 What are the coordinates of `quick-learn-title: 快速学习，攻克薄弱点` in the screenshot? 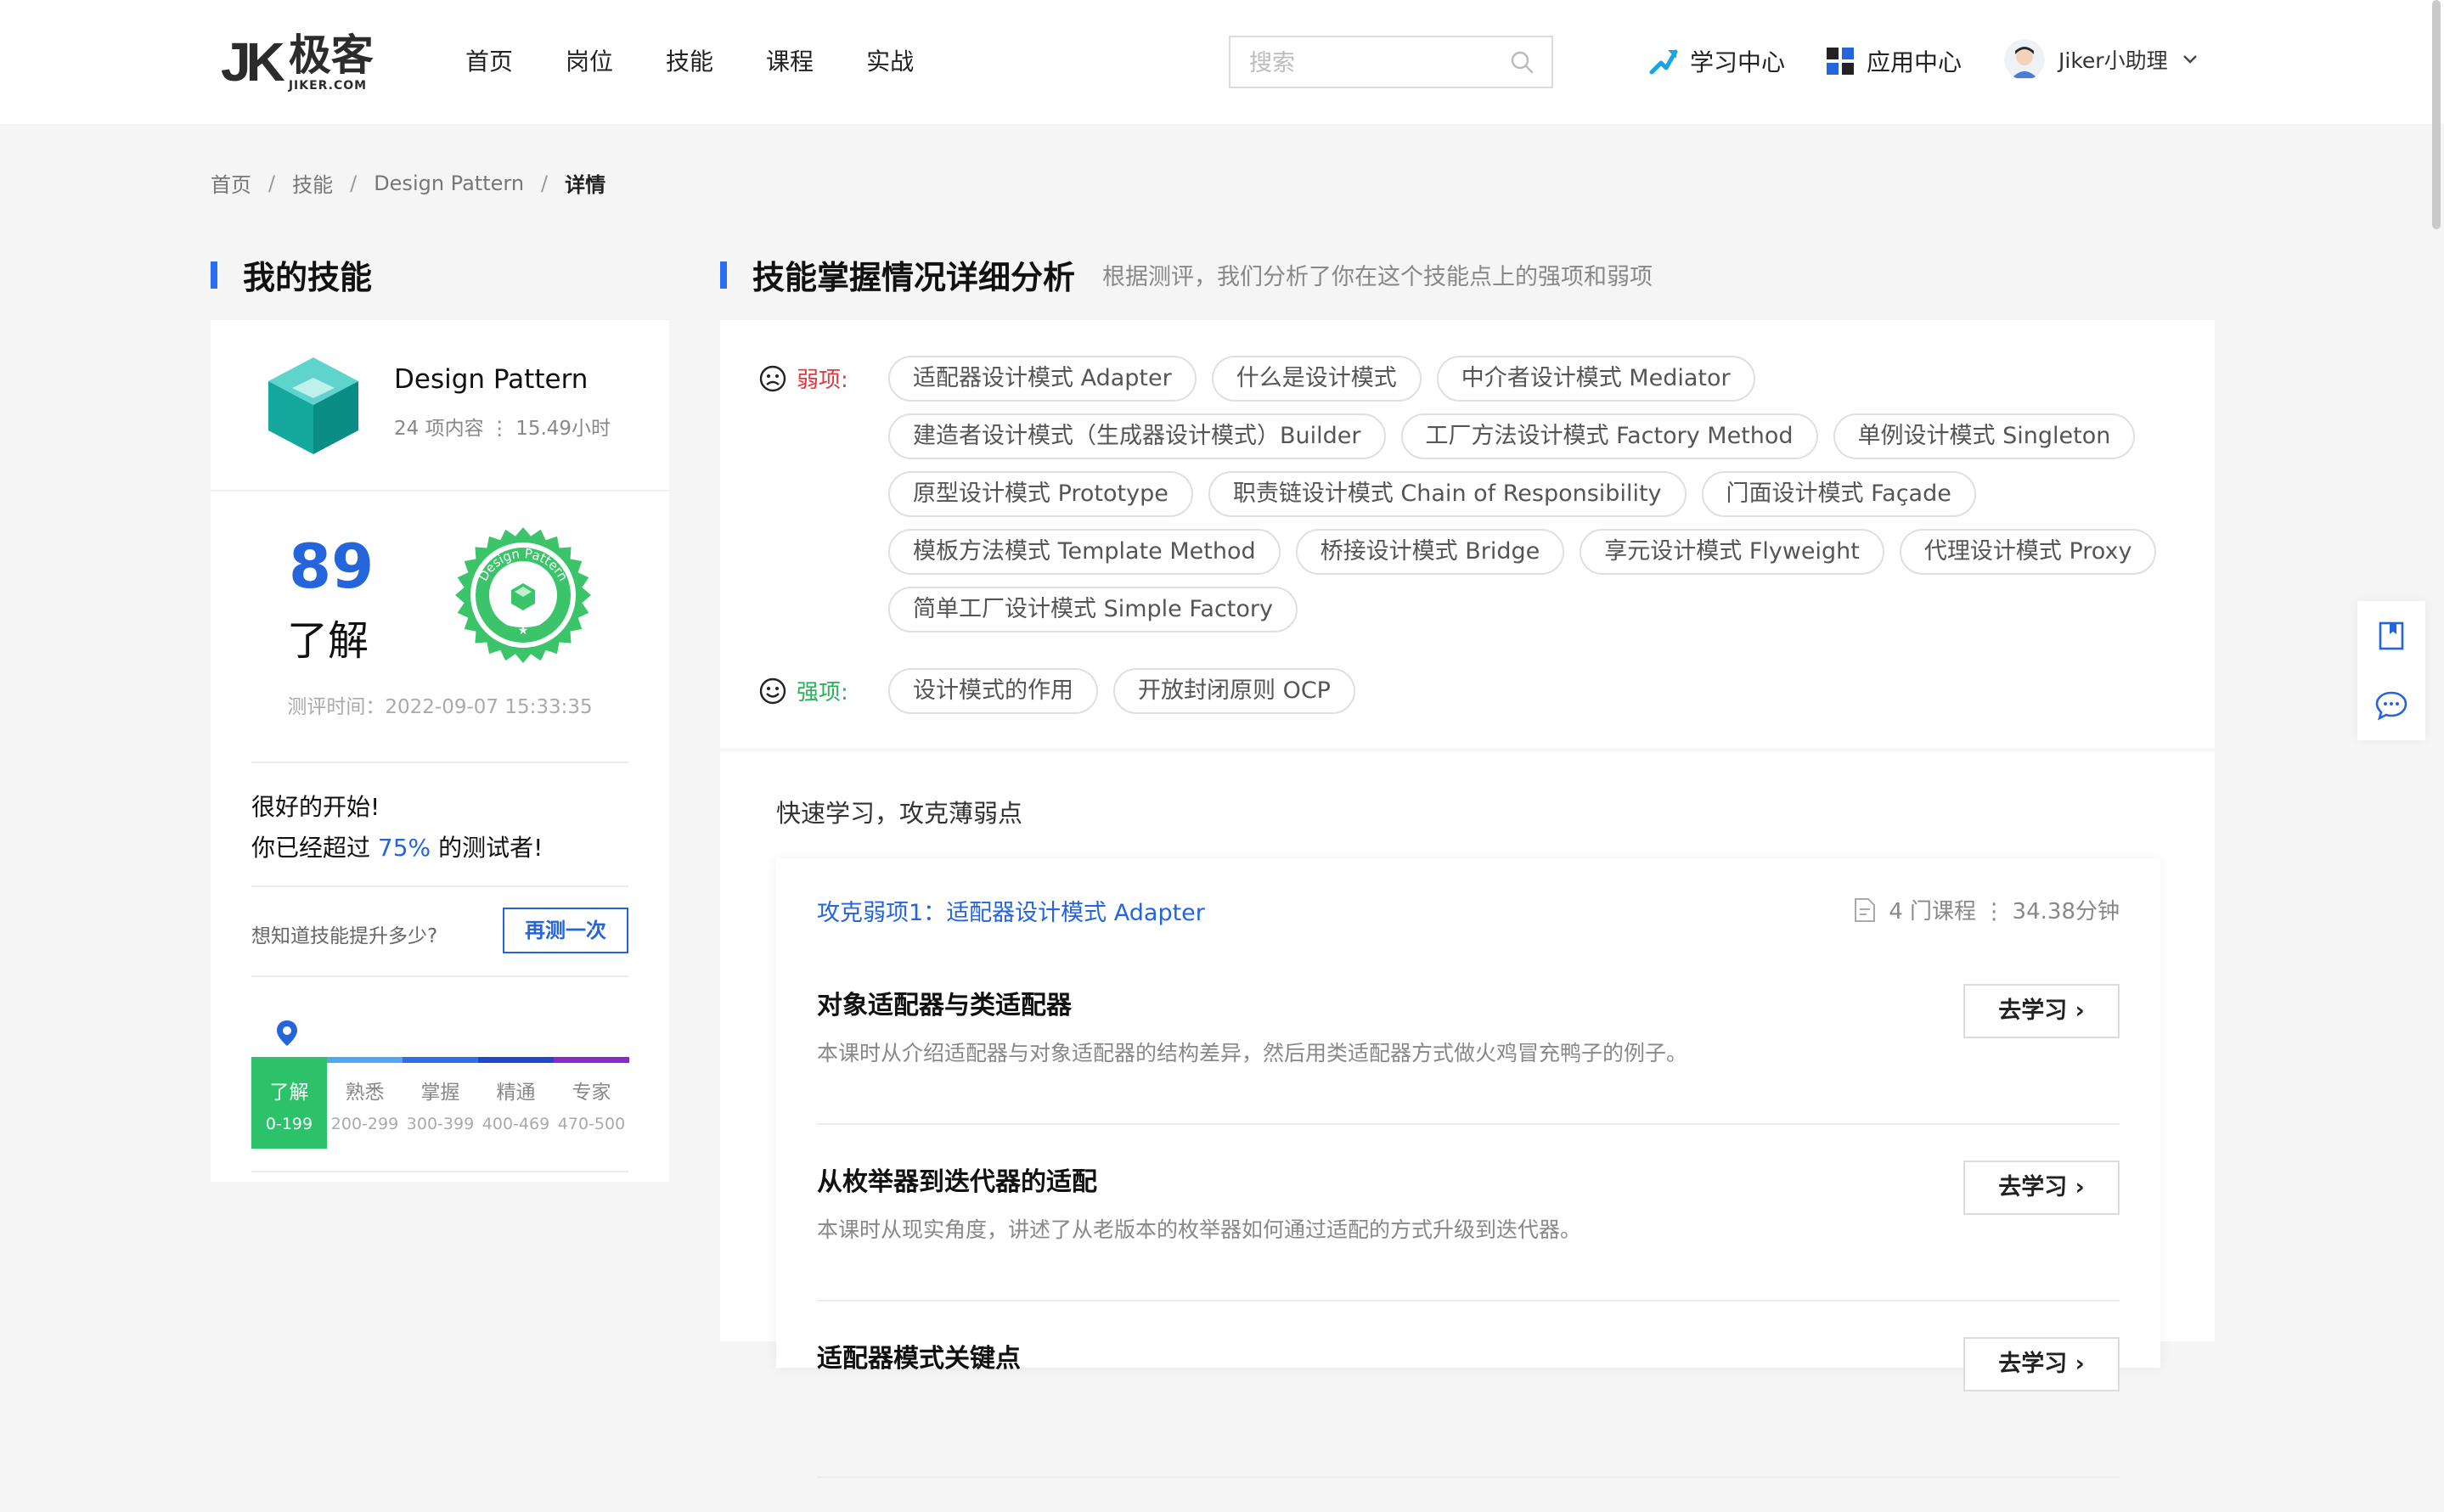 It's located at (899, 813).